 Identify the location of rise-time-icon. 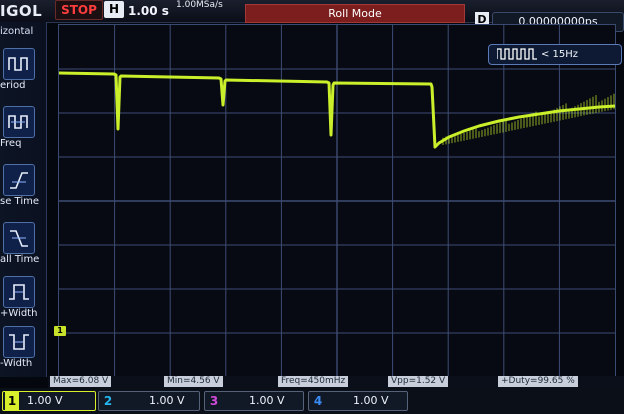
(19, 180).